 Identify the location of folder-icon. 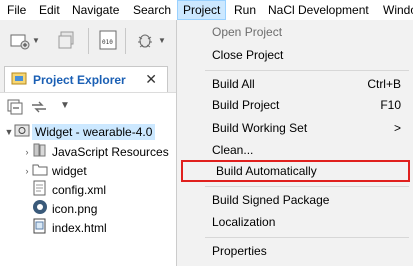
(40, 170).